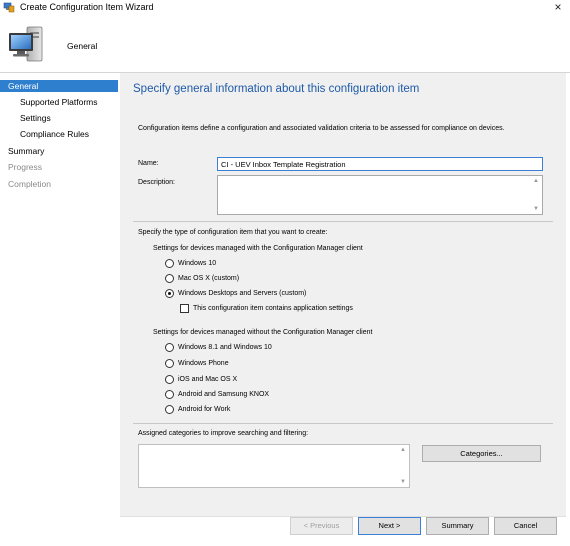  I want to click on sidebar-item-completion: Completion, so click(29, 184).